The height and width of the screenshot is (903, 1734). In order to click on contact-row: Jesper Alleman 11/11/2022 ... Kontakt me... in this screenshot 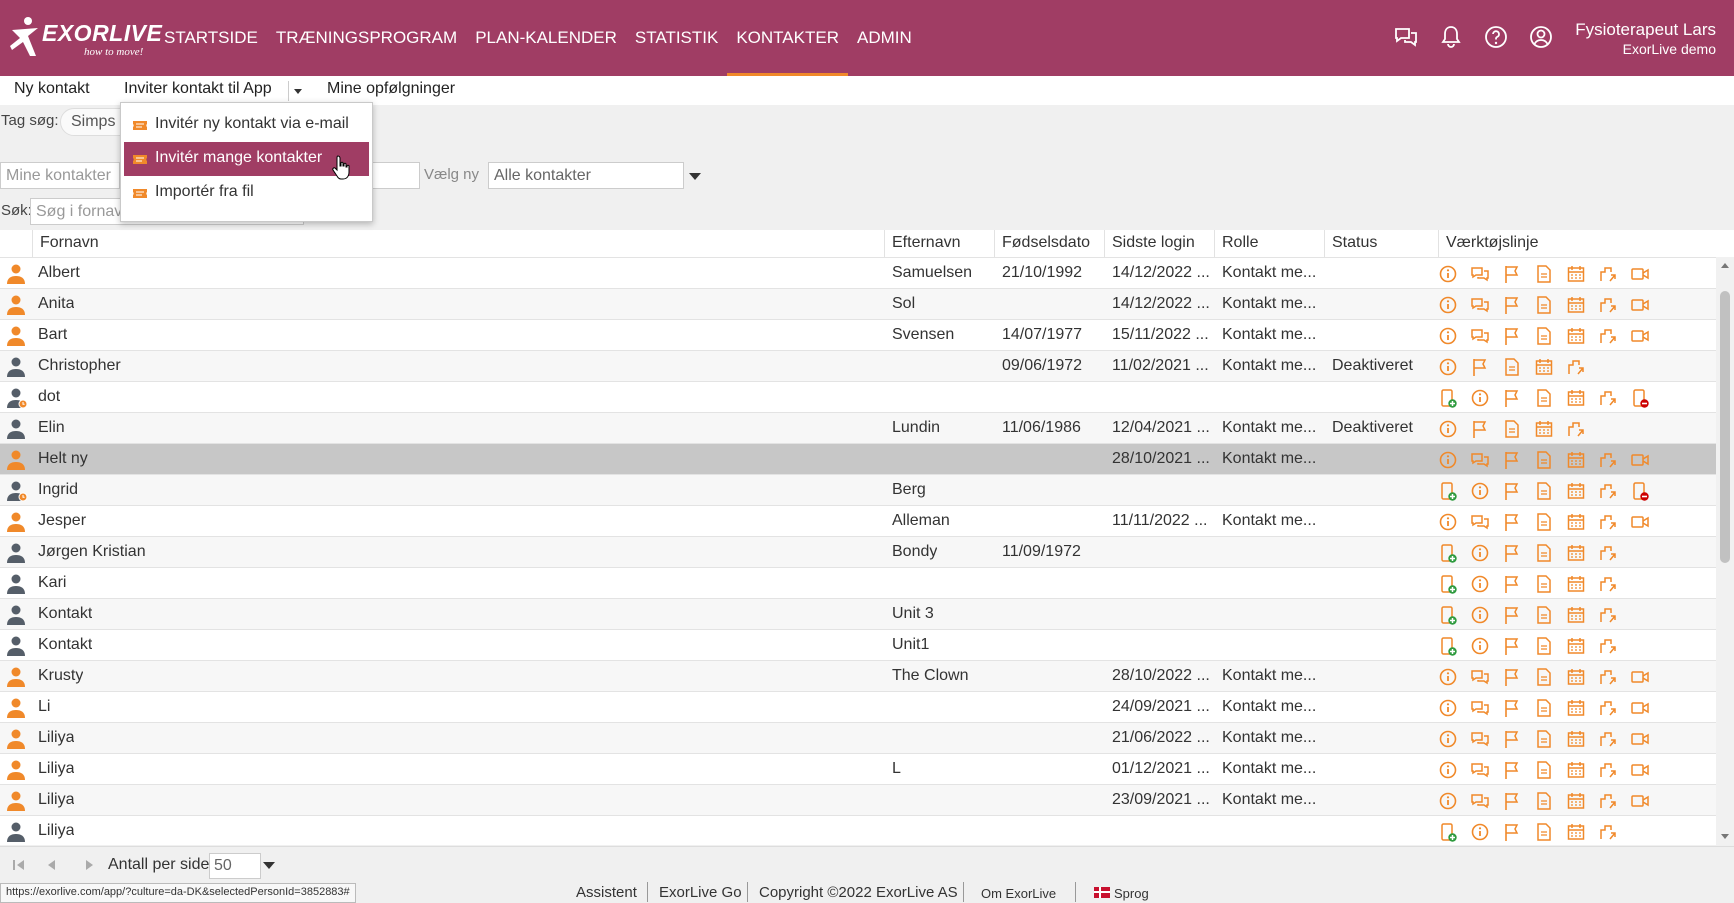, I will do `click(858, 520)`.